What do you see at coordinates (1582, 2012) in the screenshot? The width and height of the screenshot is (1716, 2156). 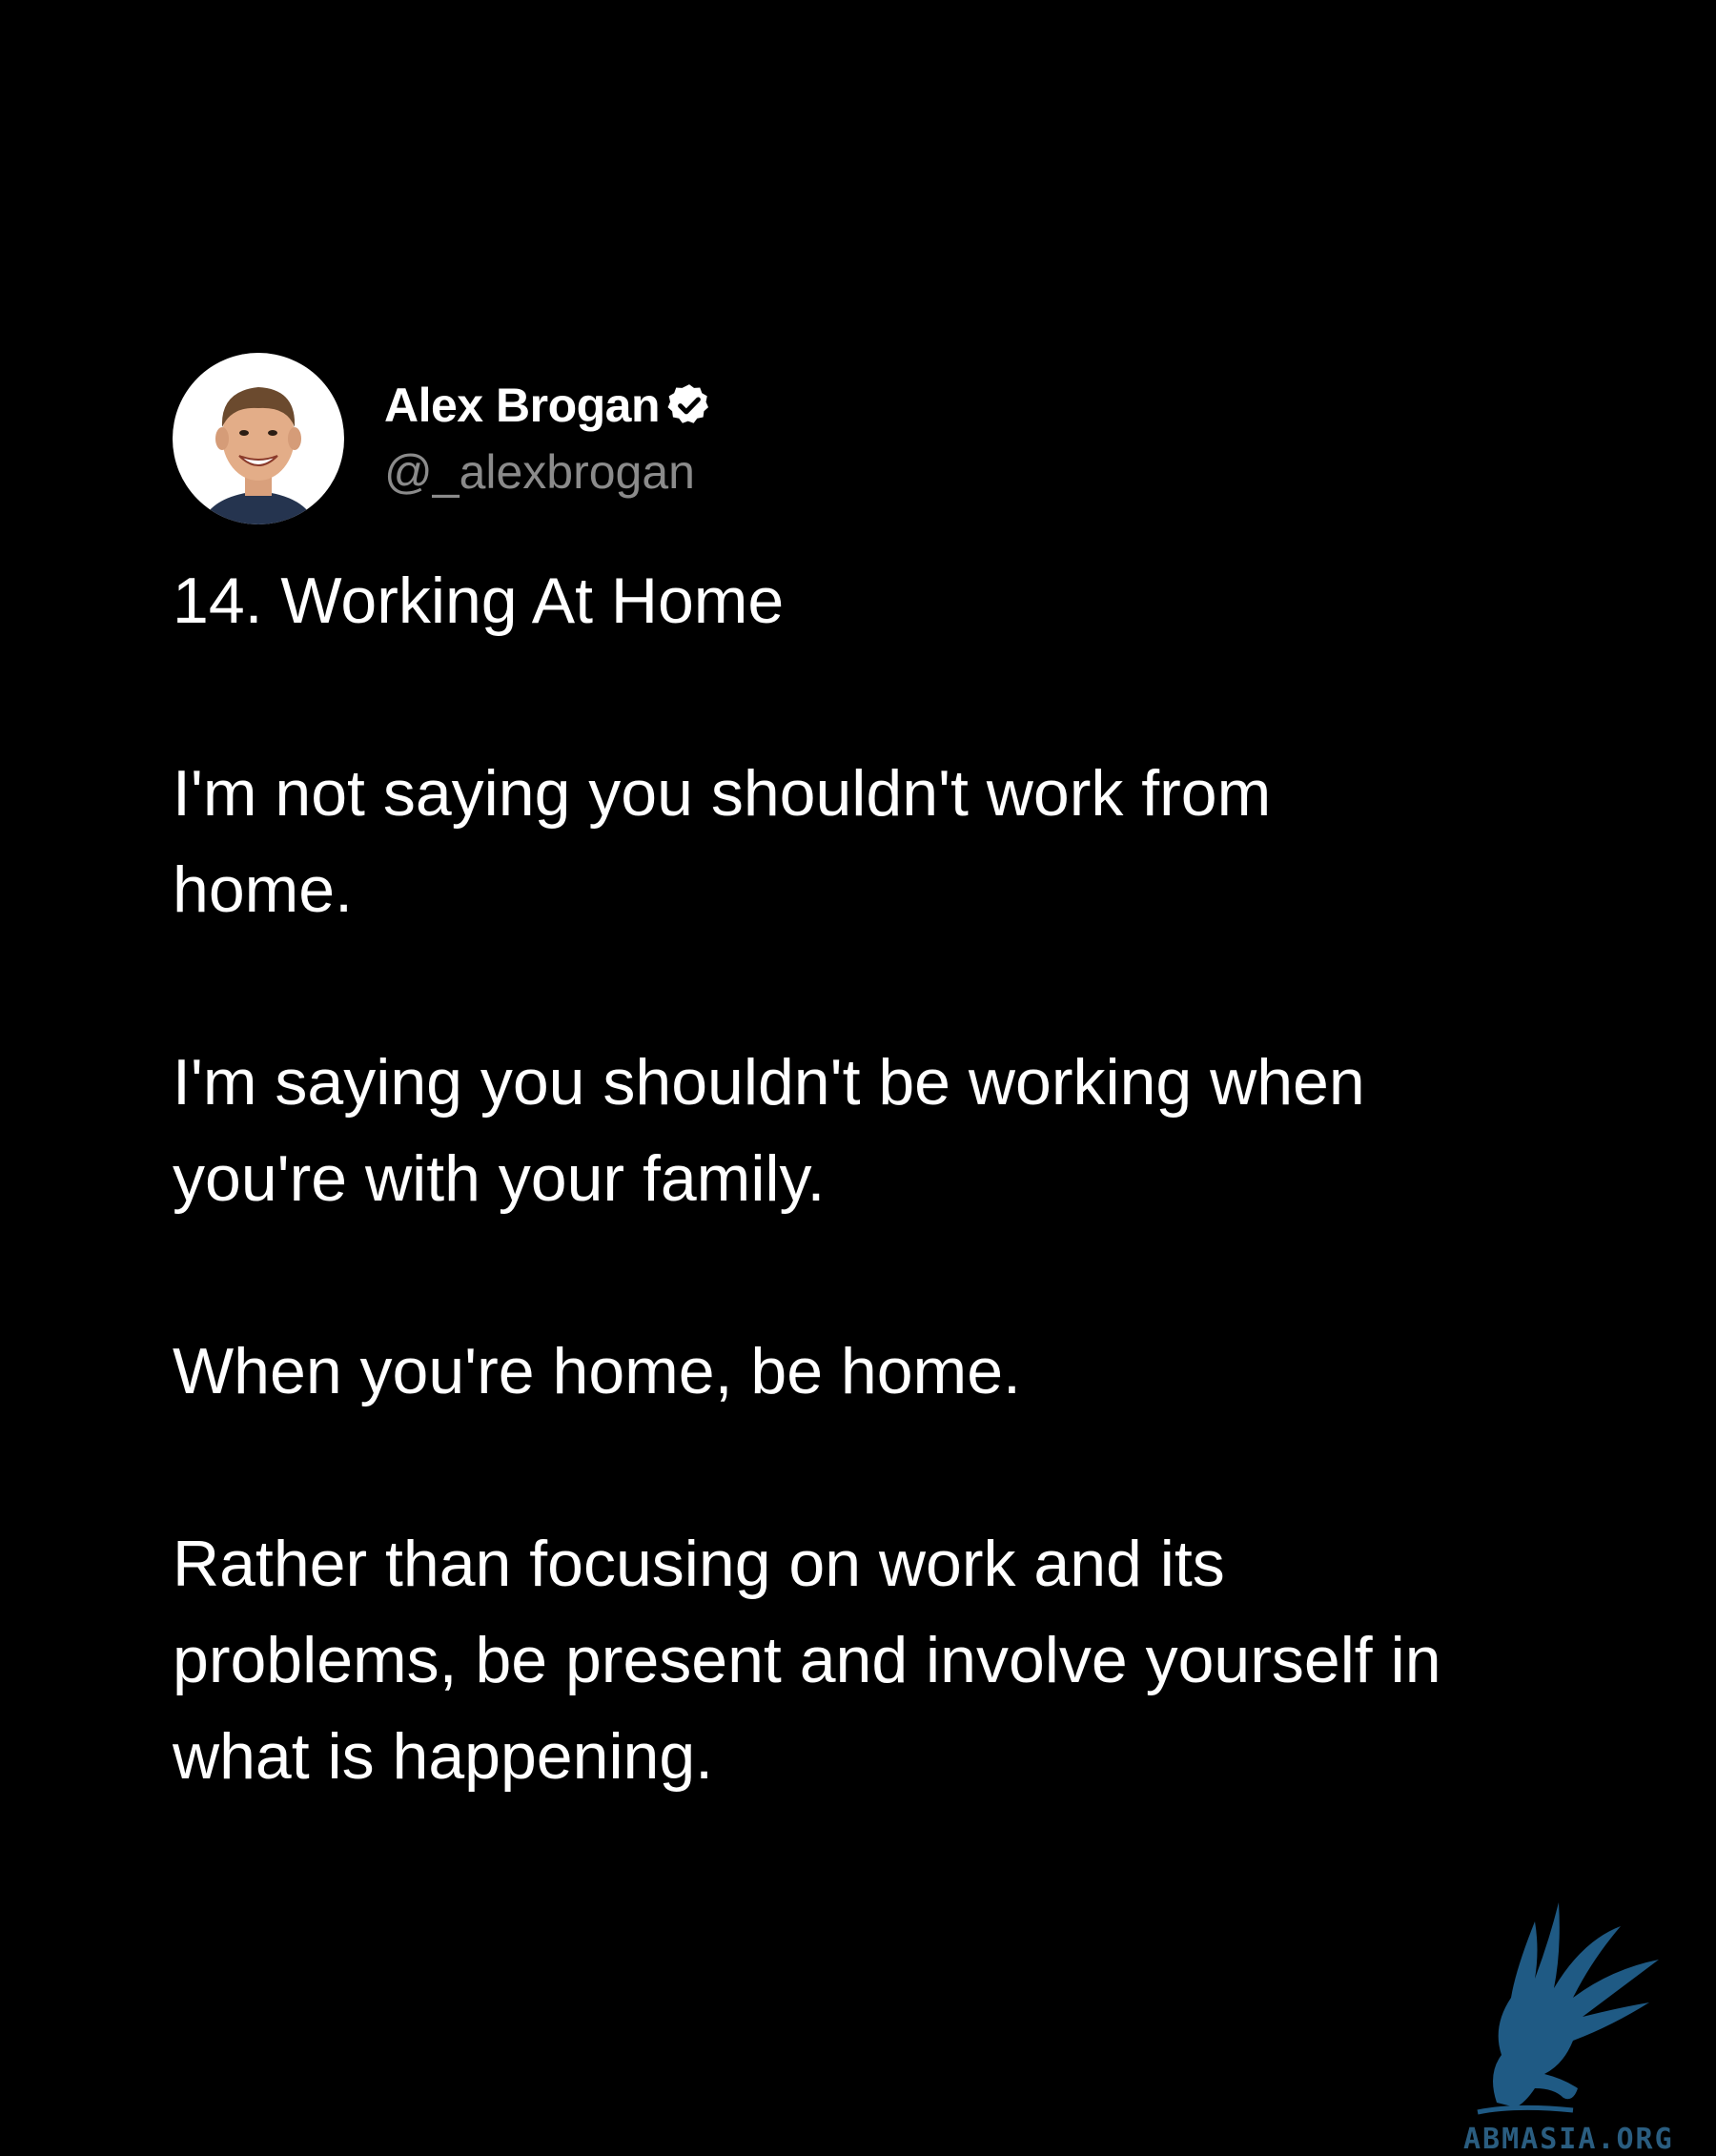 I see `watermark-logo-icon` at bounding box center [1582, 2012].